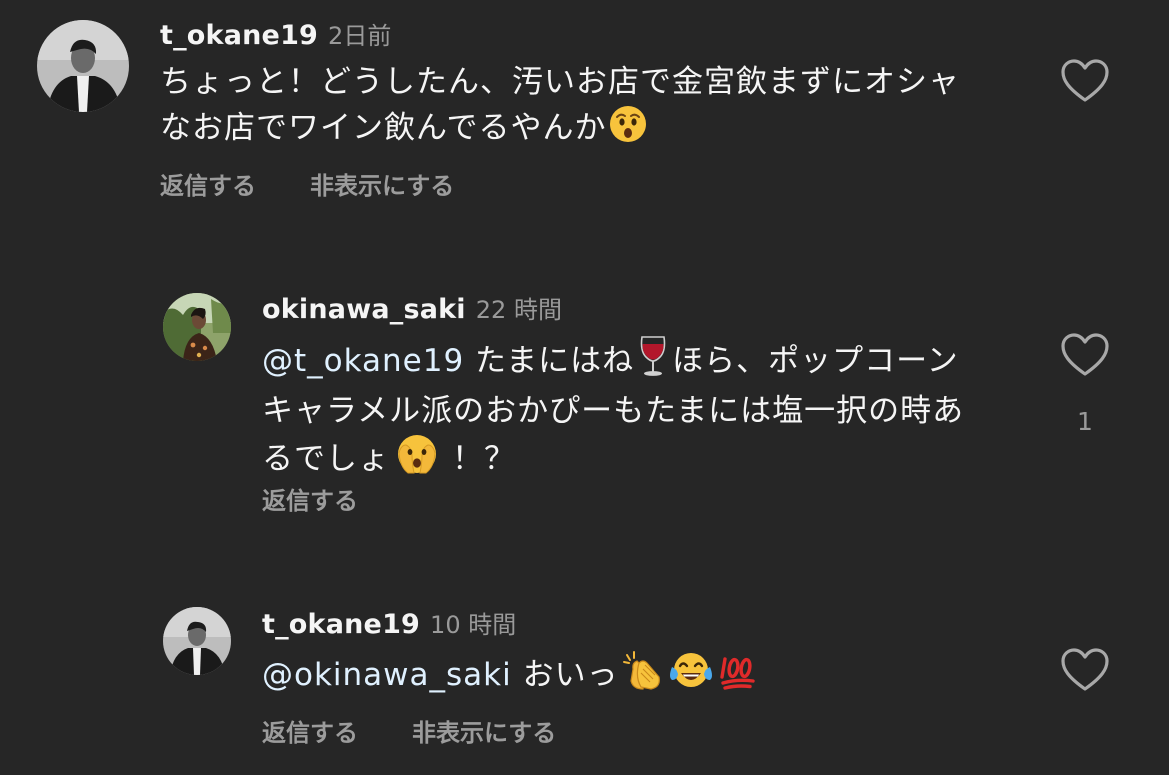 The height and width of the screenshot is (775, 1169). I want to click on clapping-hands-icon, so click(643, 676).